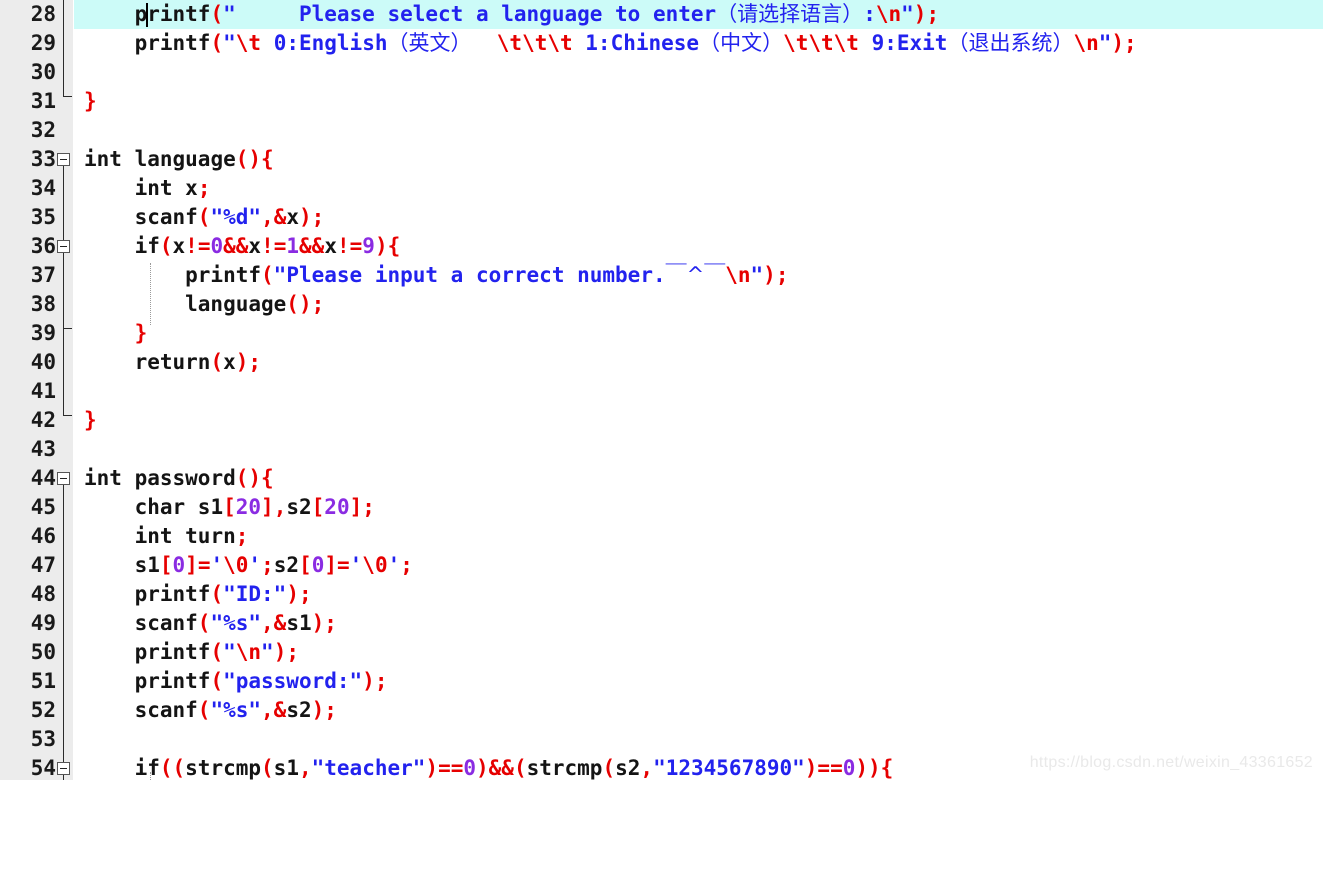 The width and height of the screenshot is (1323, 870). I want to click on line-number: 41, so click(43, 391).